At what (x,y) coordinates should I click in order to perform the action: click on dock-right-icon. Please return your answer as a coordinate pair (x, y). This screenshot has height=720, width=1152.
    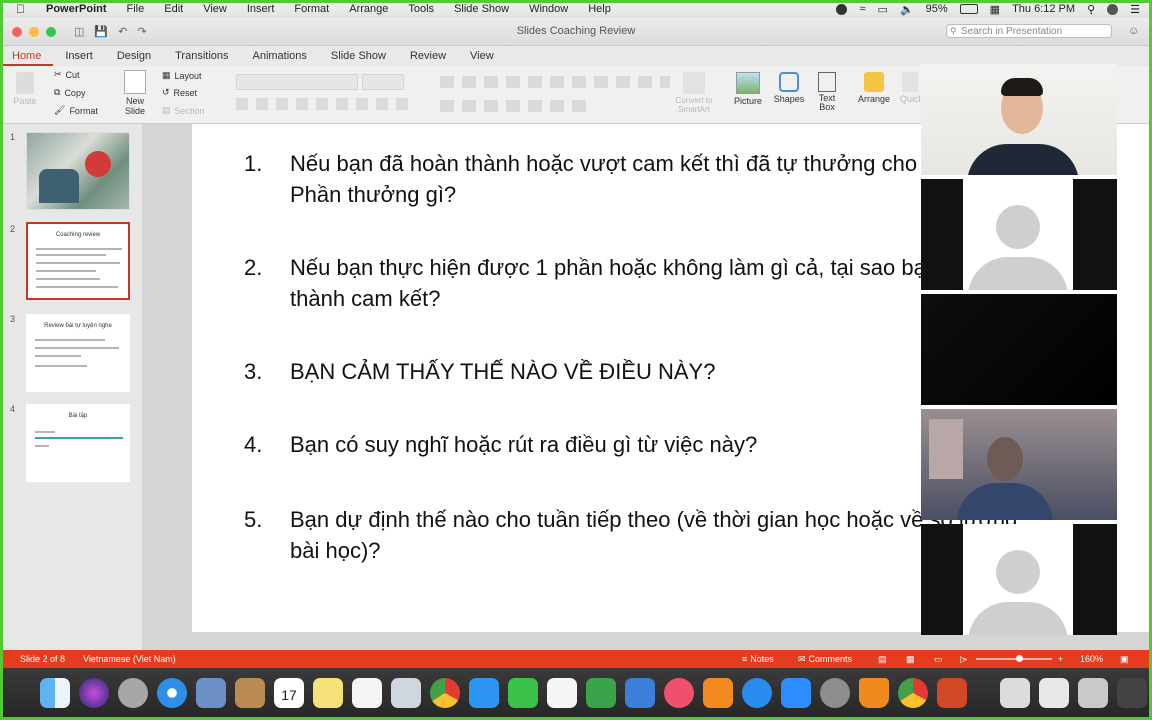
    Looking at the image, I should click on (1132, 693).